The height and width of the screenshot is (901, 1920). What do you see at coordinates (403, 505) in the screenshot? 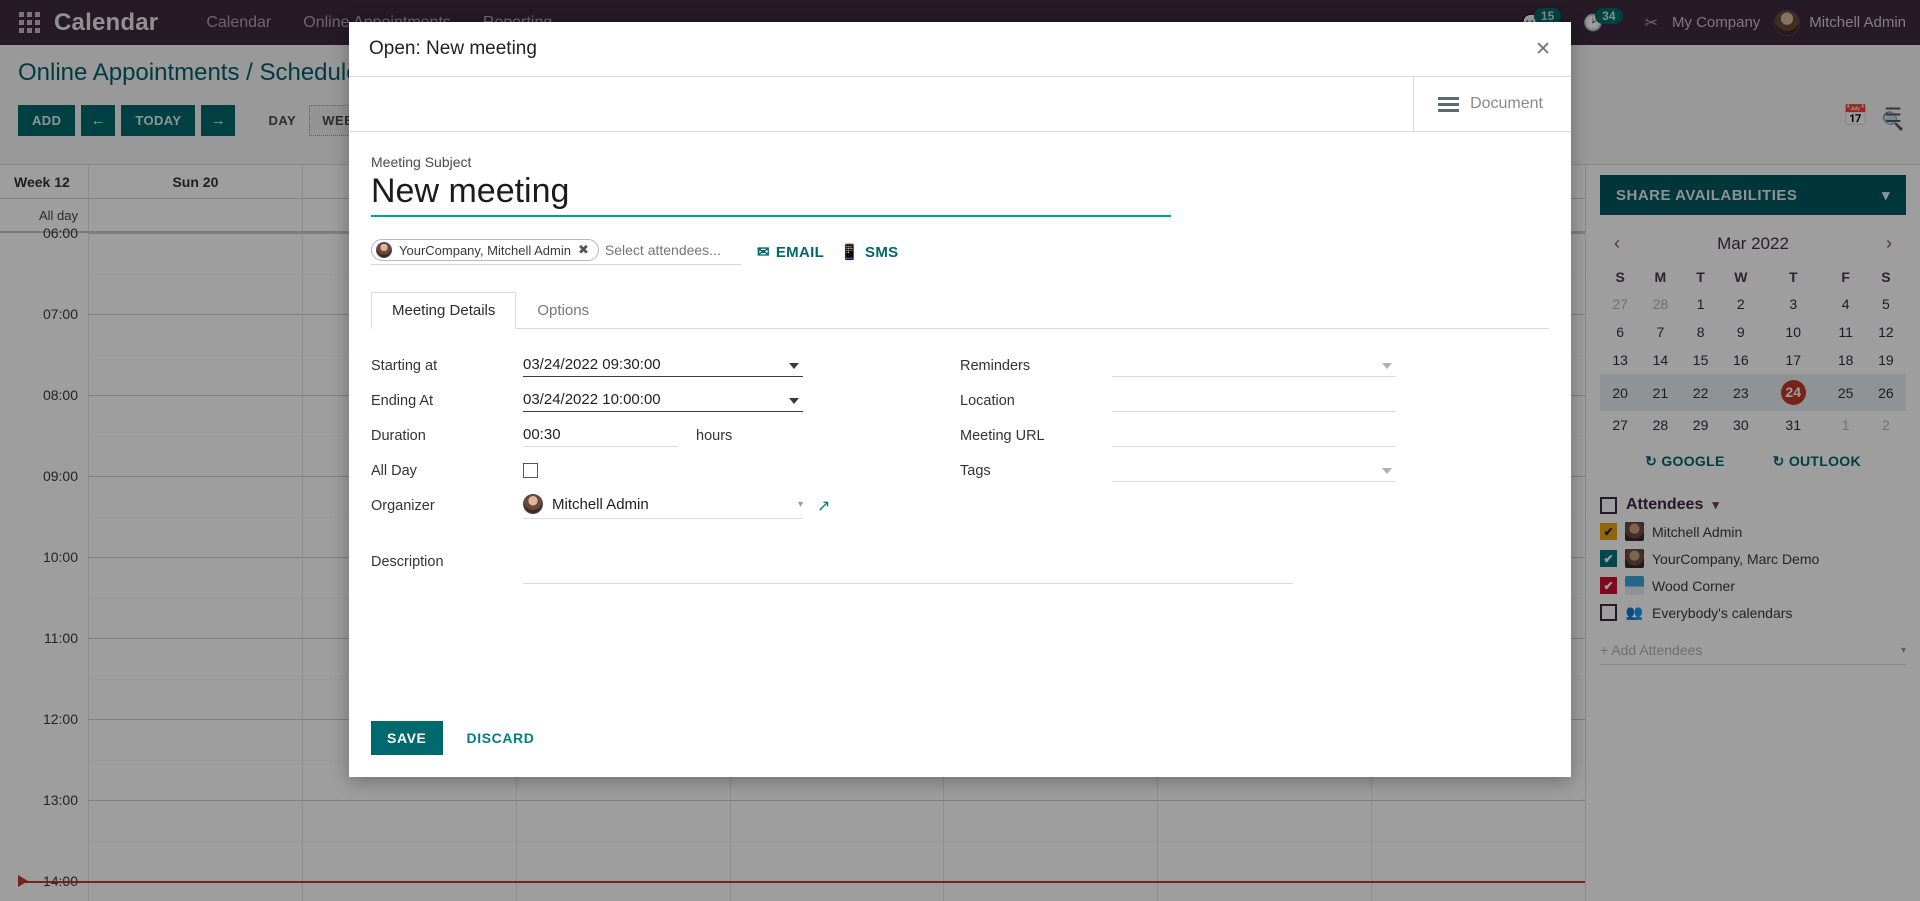
I see `field-label: Organizer` at bounding box center [403, 505].